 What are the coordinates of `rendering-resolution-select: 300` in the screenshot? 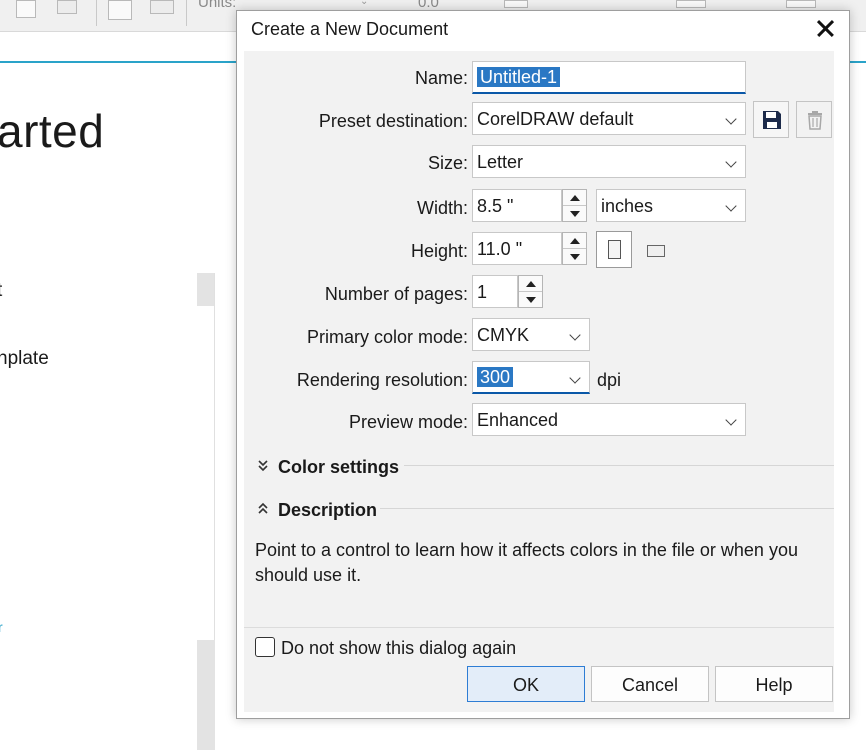 It's located at (531, 377).